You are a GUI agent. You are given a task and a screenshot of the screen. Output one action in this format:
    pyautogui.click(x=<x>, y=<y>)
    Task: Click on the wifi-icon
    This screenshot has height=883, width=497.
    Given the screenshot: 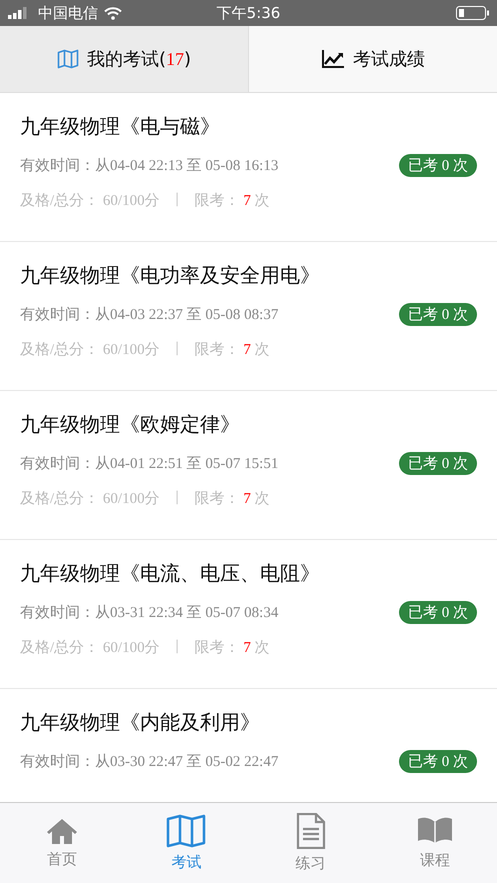 What is the action you would take?
    pyautogui.click(x=113, y=13)
    